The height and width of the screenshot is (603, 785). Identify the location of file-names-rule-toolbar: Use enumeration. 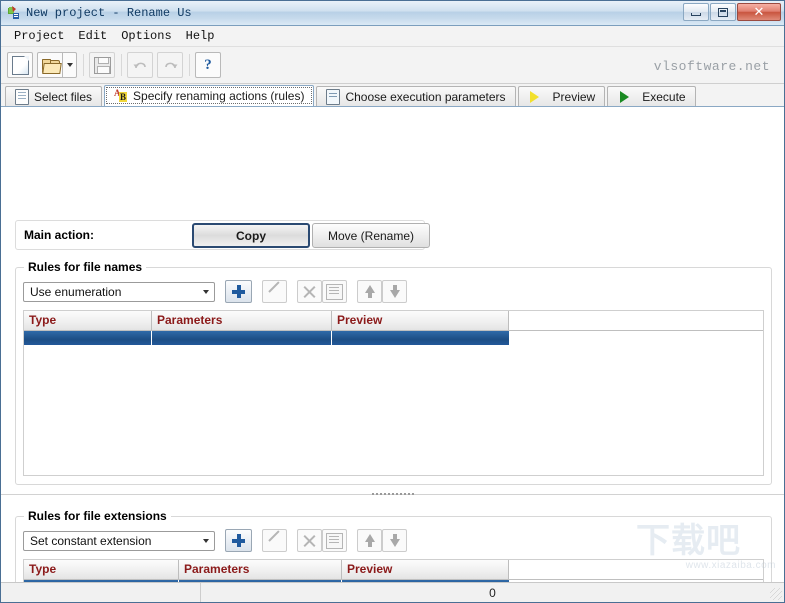
(215, 291).